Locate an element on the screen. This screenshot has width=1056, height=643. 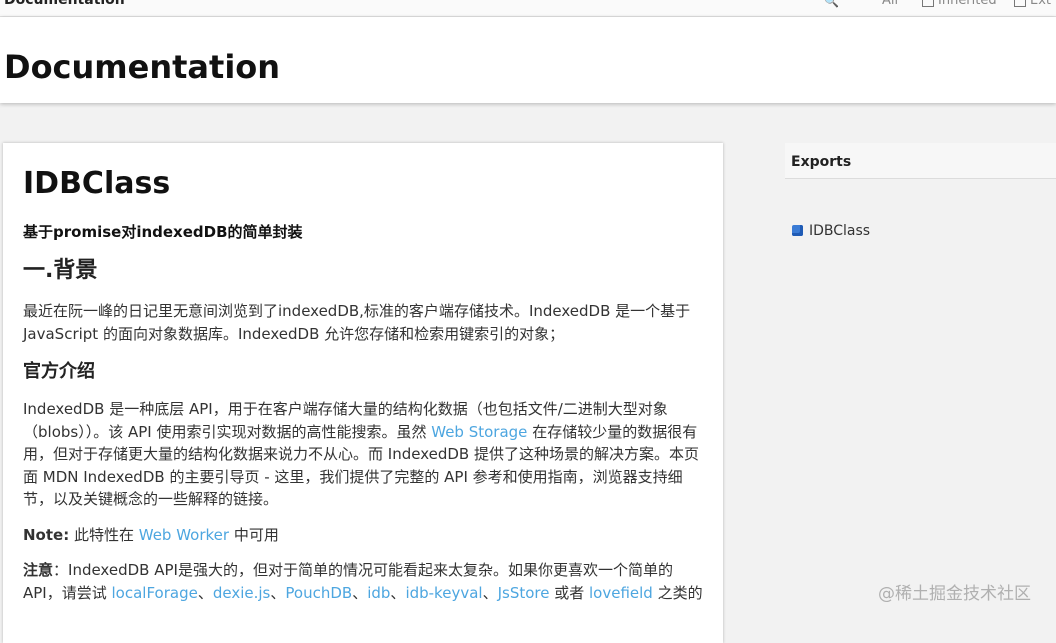
sidebar-item-label: IDBClass is located at coordinates (840, 231).